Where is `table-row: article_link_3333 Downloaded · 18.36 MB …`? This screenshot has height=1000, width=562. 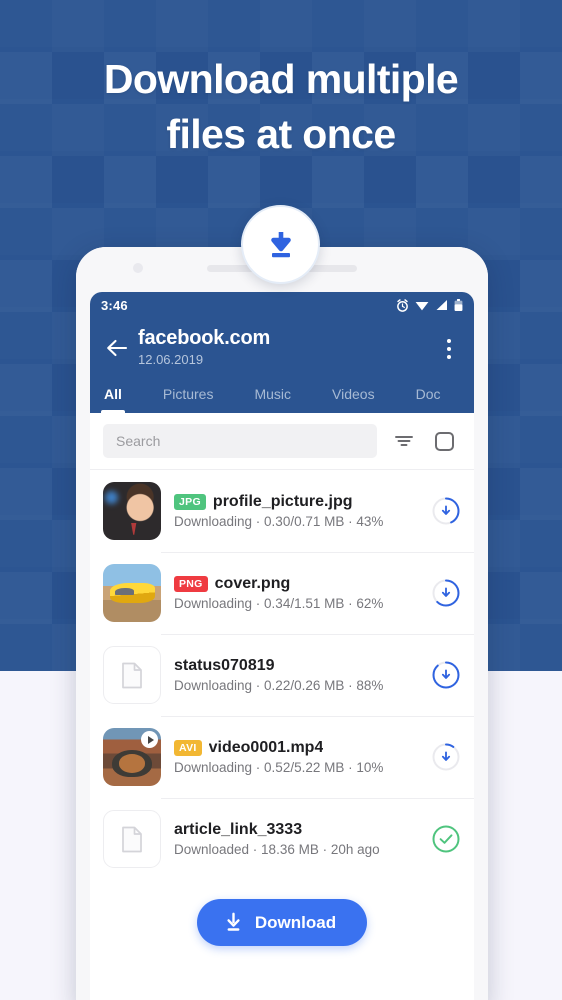 table-row: article_link_3333 Downloaded · 18.36 MB … is located at coordinates (282, 839).